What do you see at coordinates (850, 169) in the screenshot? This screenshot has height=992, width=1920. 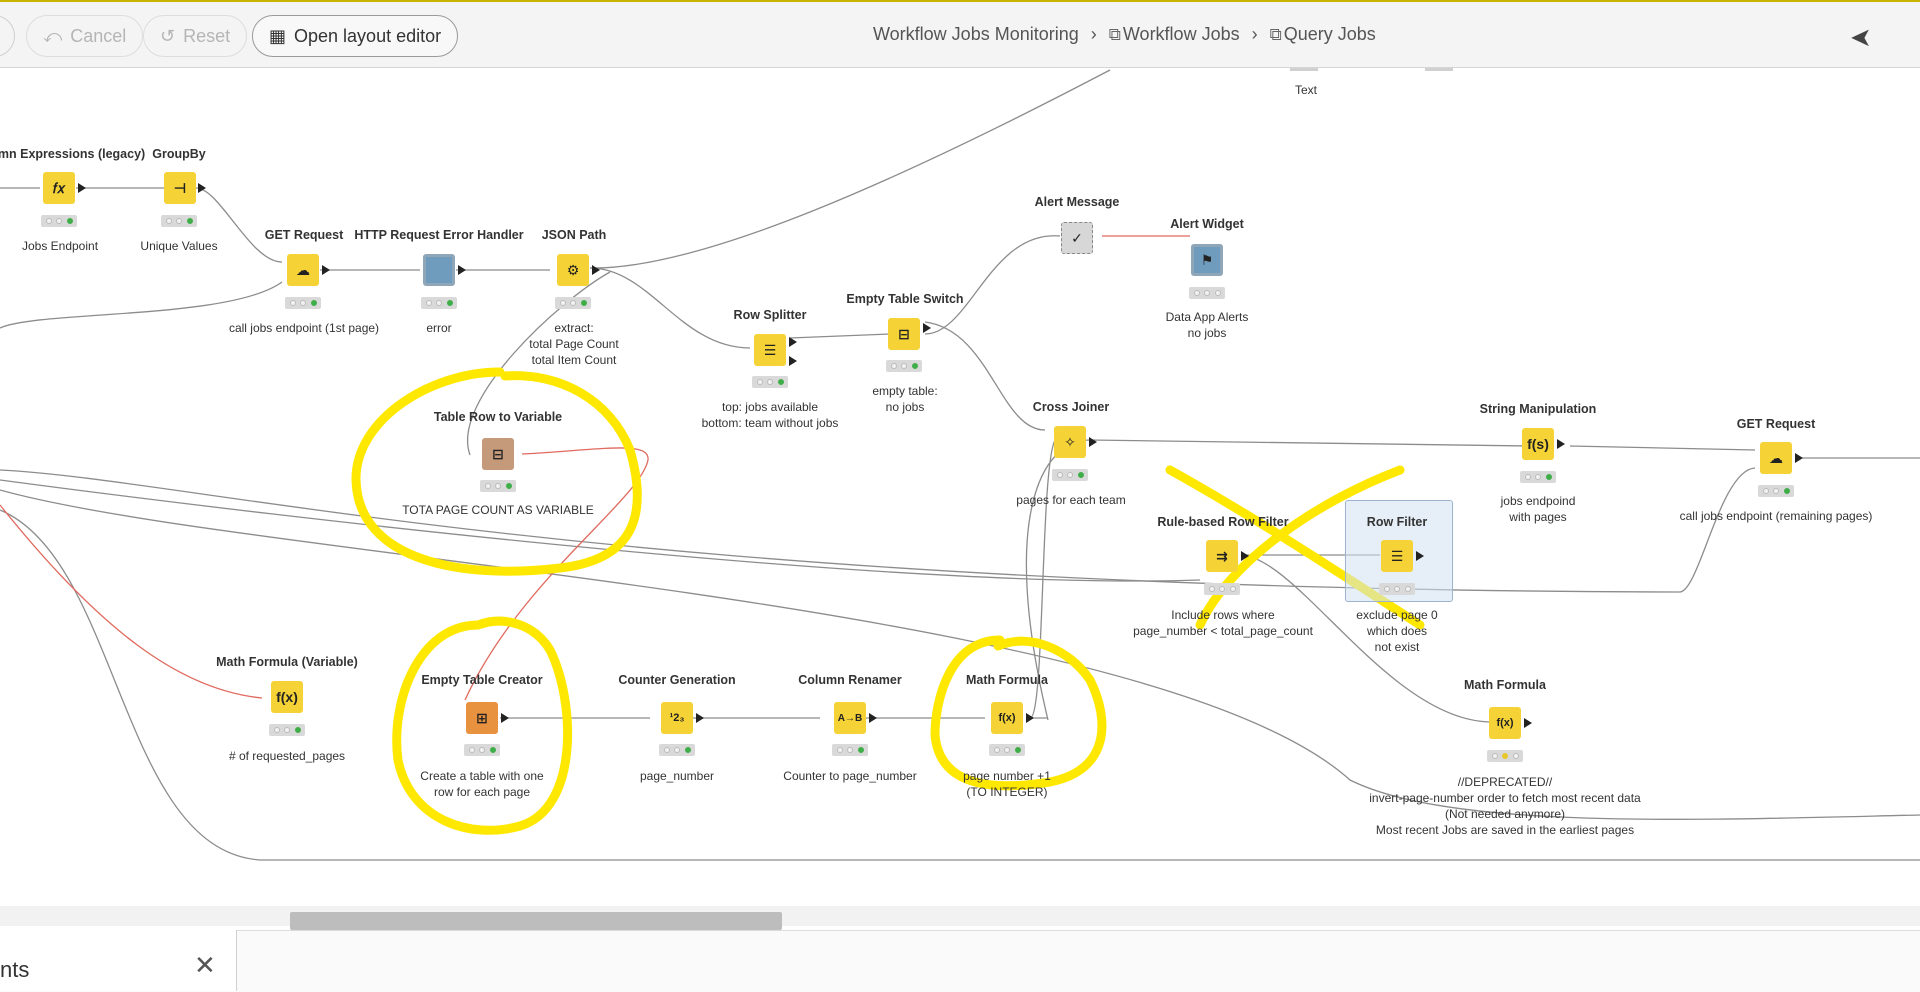 I see `connection-wire` at bounding box center [850, 169].